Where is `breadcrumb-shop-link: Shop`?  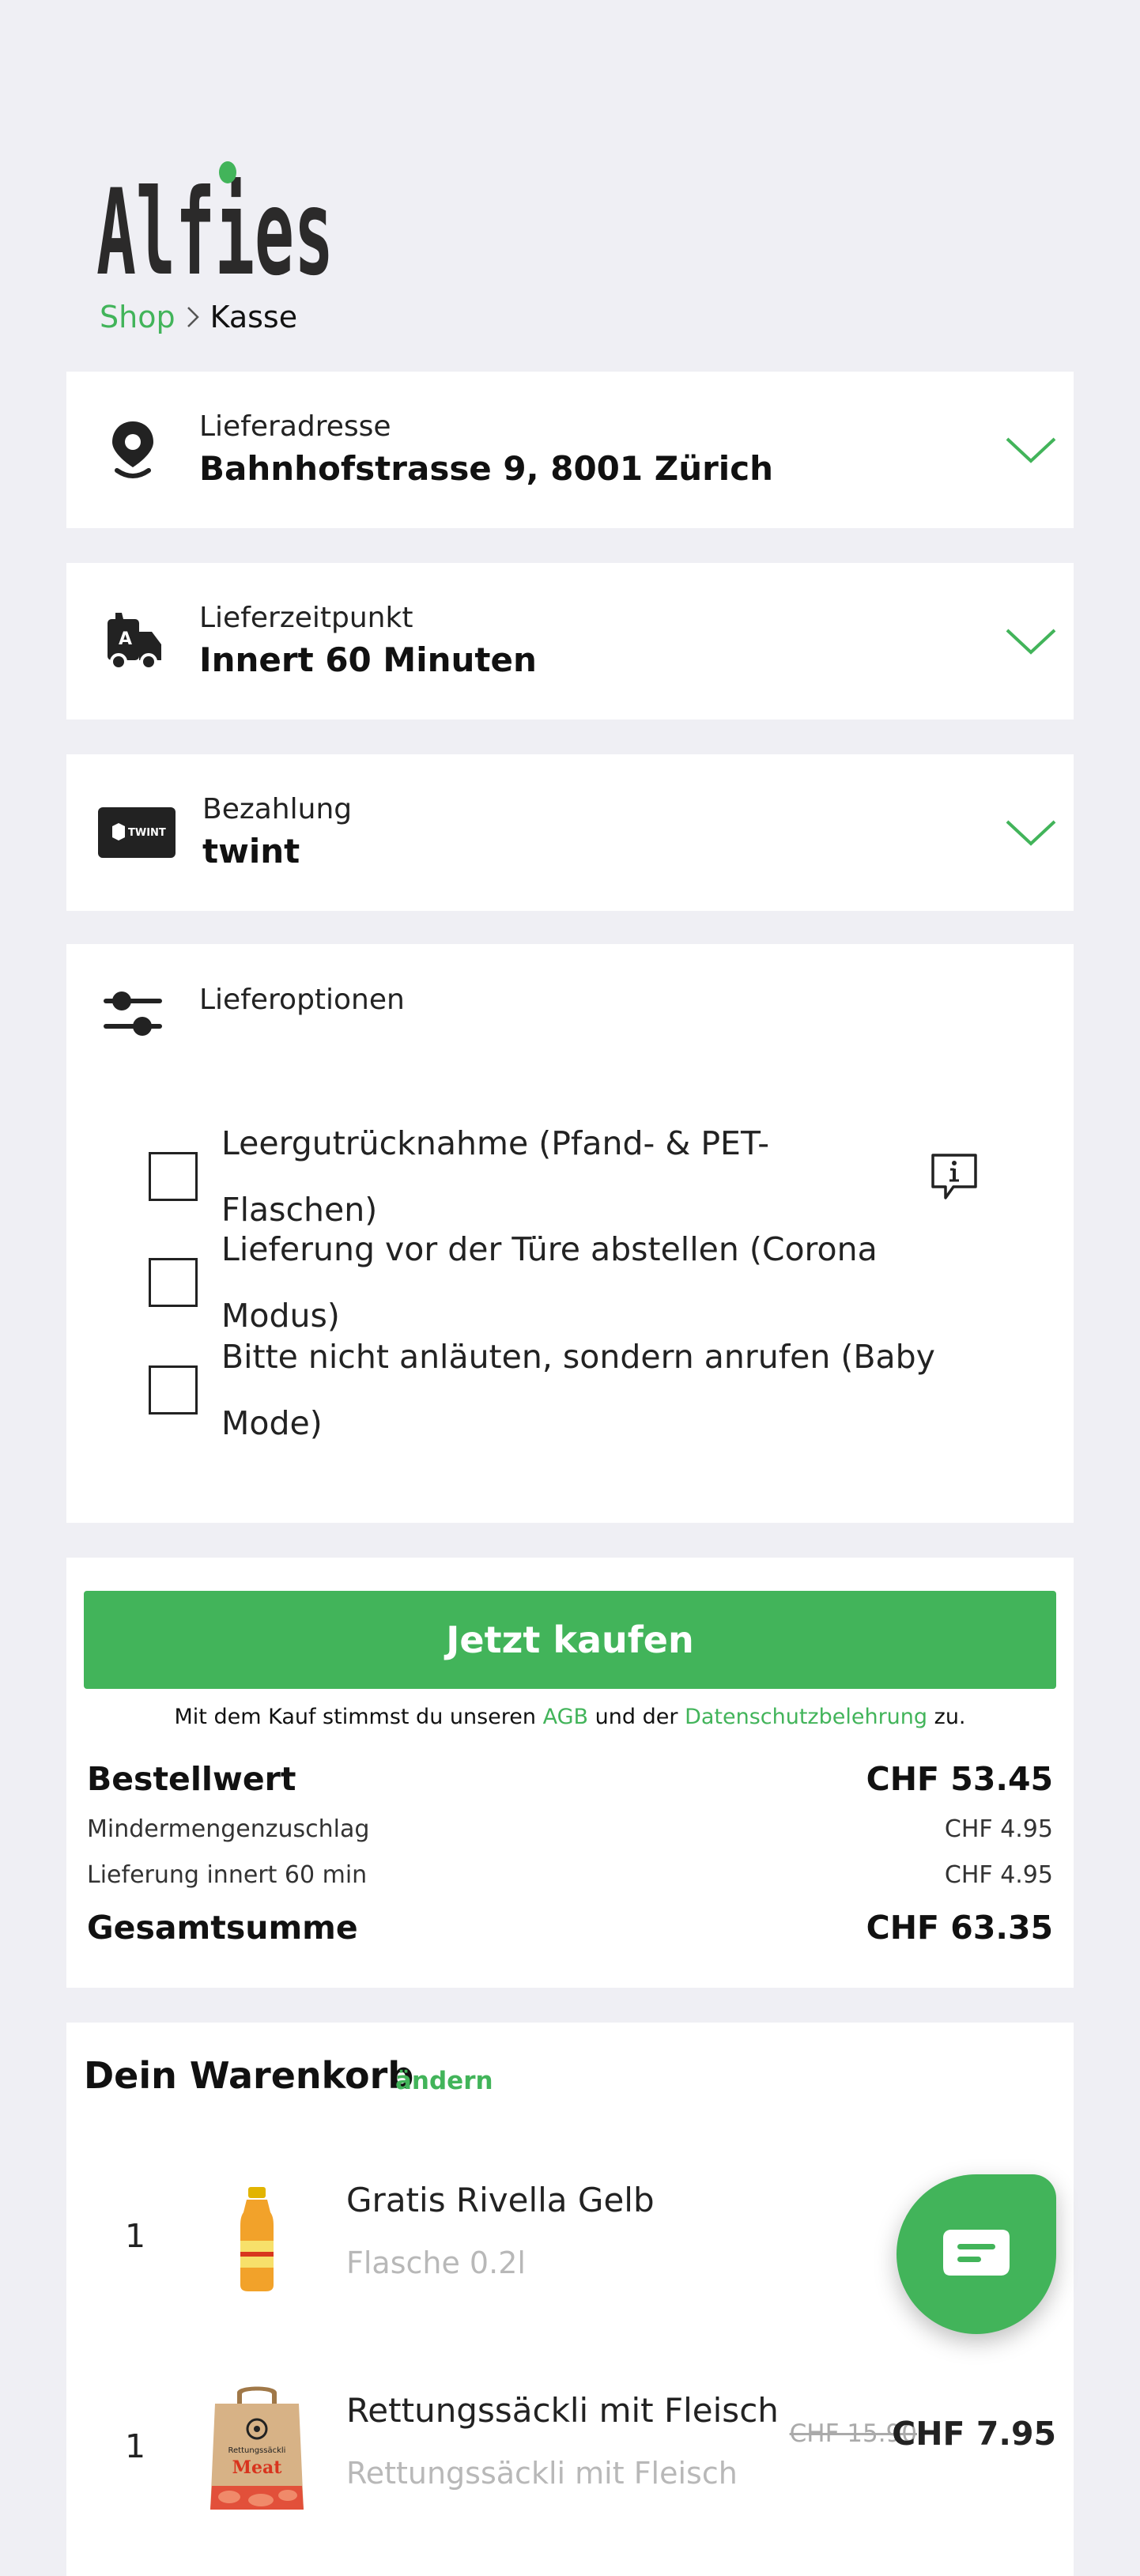 breadcrumb-shop-link: Shop is located at coordinates (138, 317).